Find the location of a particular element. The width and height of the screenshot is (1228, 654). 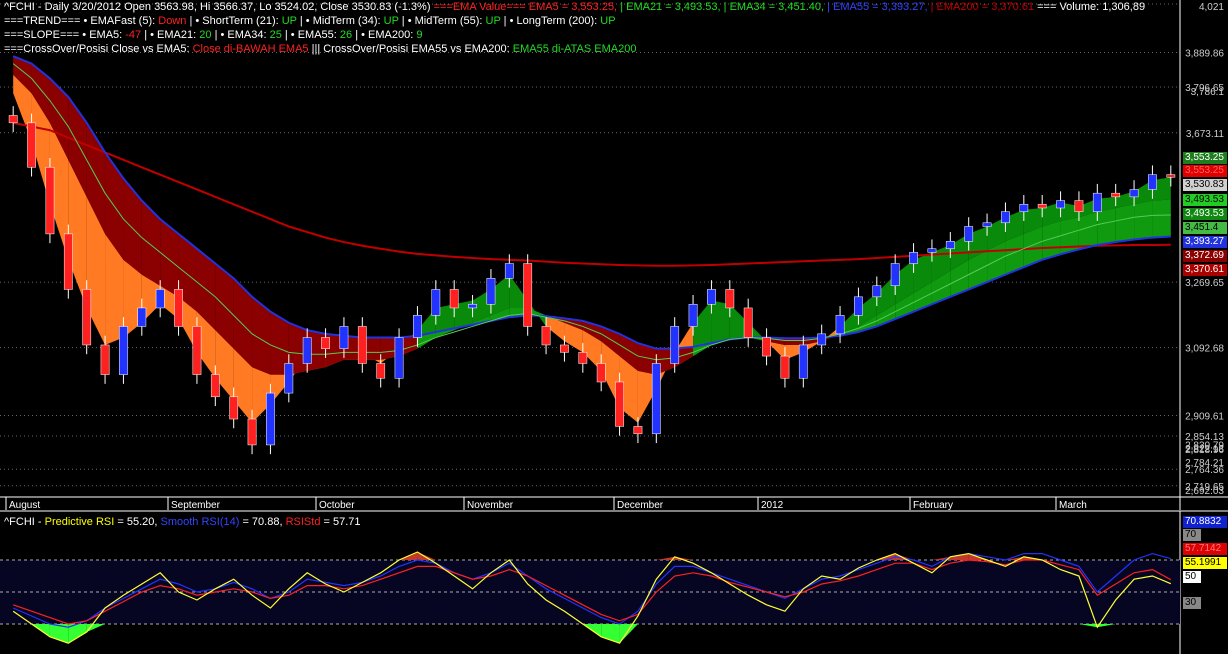

price-axis-label: 3,092.68 is located at coordinates (1204, 349).